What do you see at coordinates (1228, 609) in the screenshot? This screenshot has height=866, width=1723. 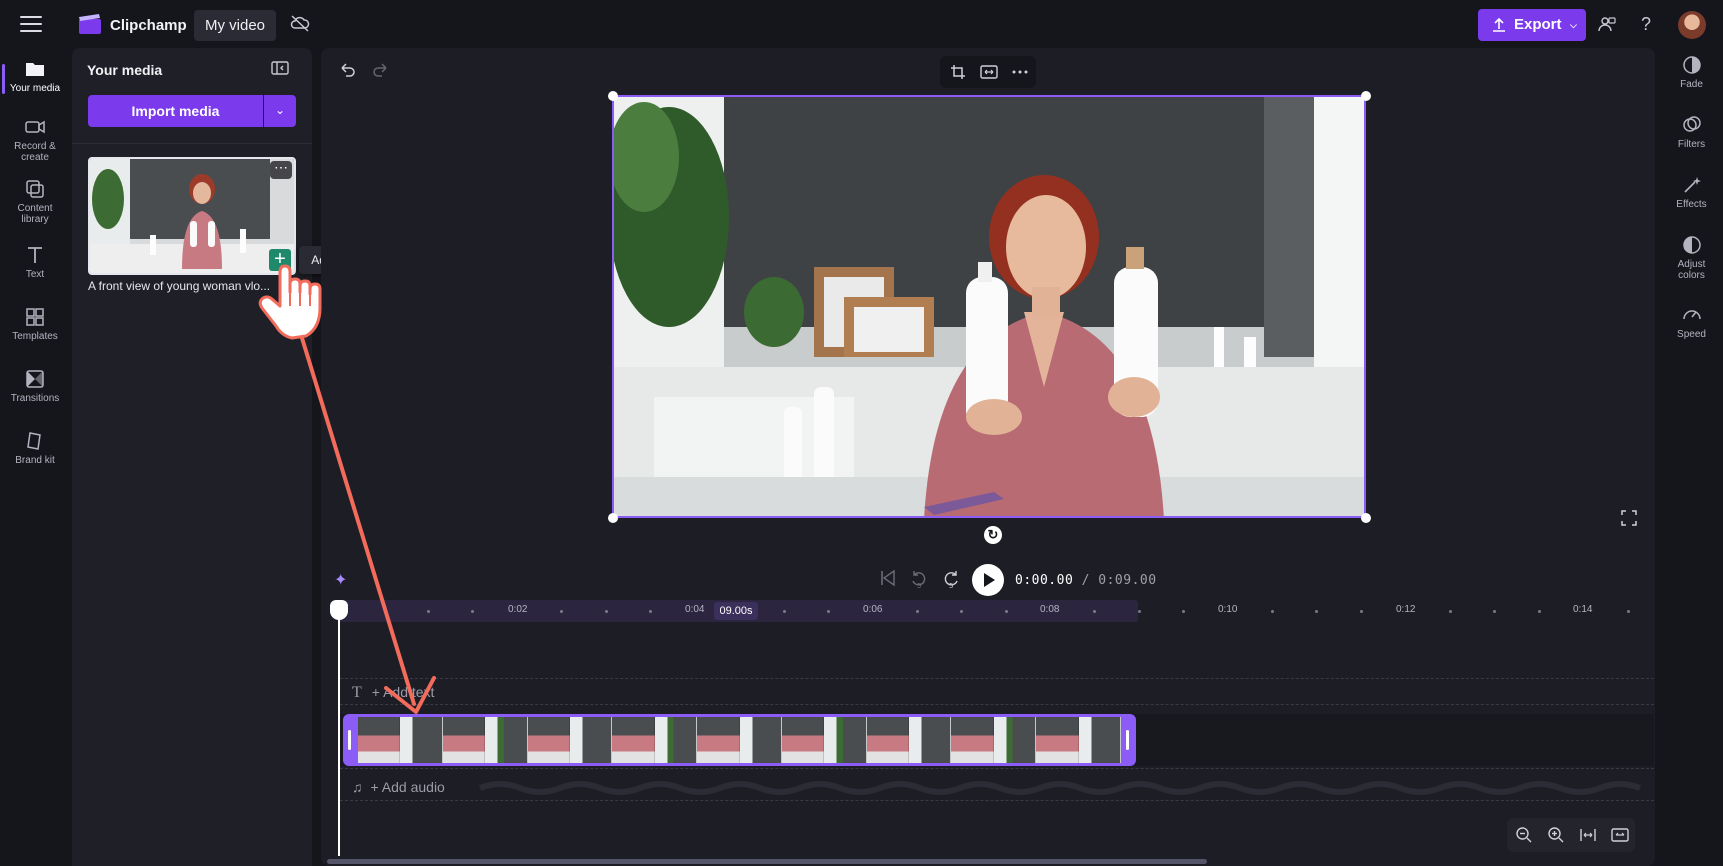 I see `ruler-label: 0:10` at bounding box center [1228, 609].